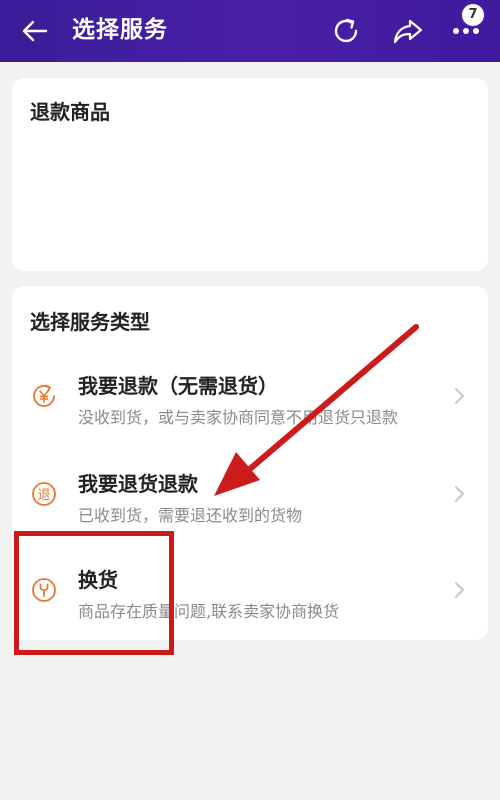  I want to click on option-exchange: 换货 商品存在质量问题,联系卖家协商换货, so click(250, 590).